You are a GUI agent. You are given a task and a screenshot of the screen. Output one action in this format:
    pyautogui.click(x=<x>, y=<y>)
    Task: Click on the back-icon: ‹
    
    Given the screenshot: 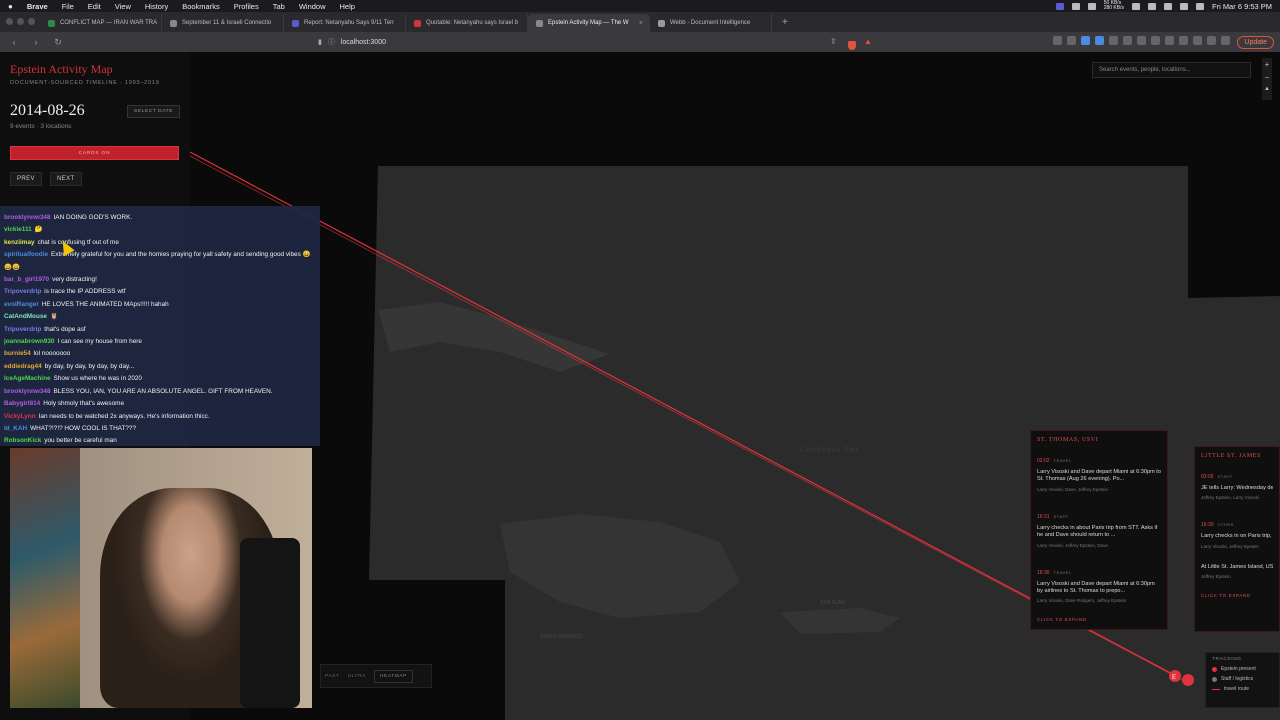 What is the action you would take?
    pyautogui.click(x=14, y=42)
    